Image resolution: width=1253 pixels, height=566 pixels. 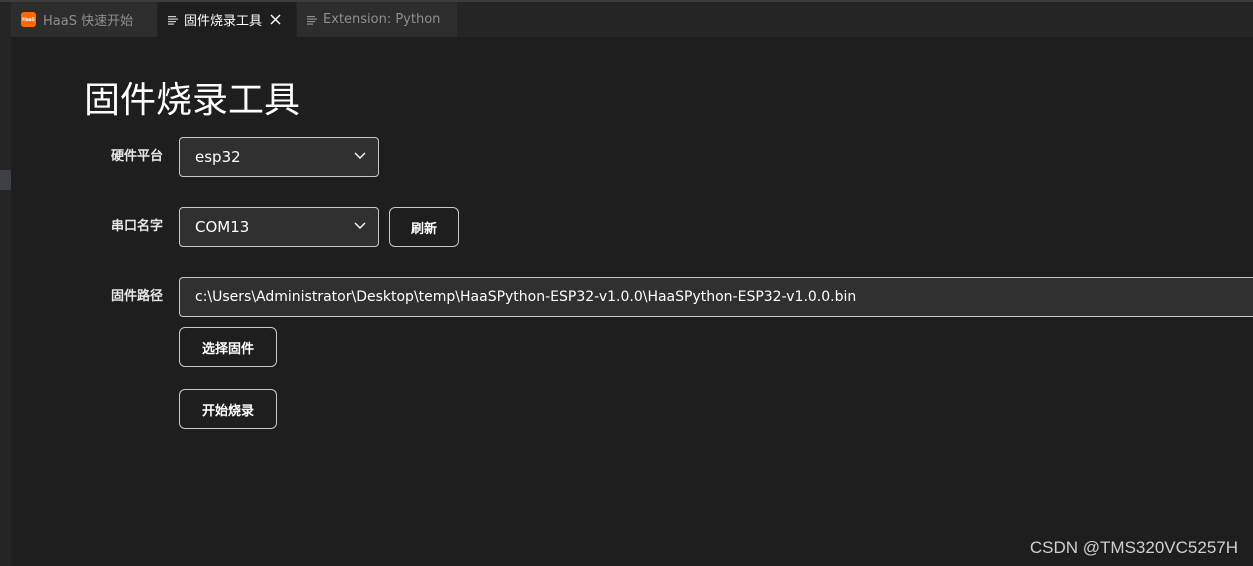 I want to click on platform-label: 硬件平台, so click(x=137, y=156).